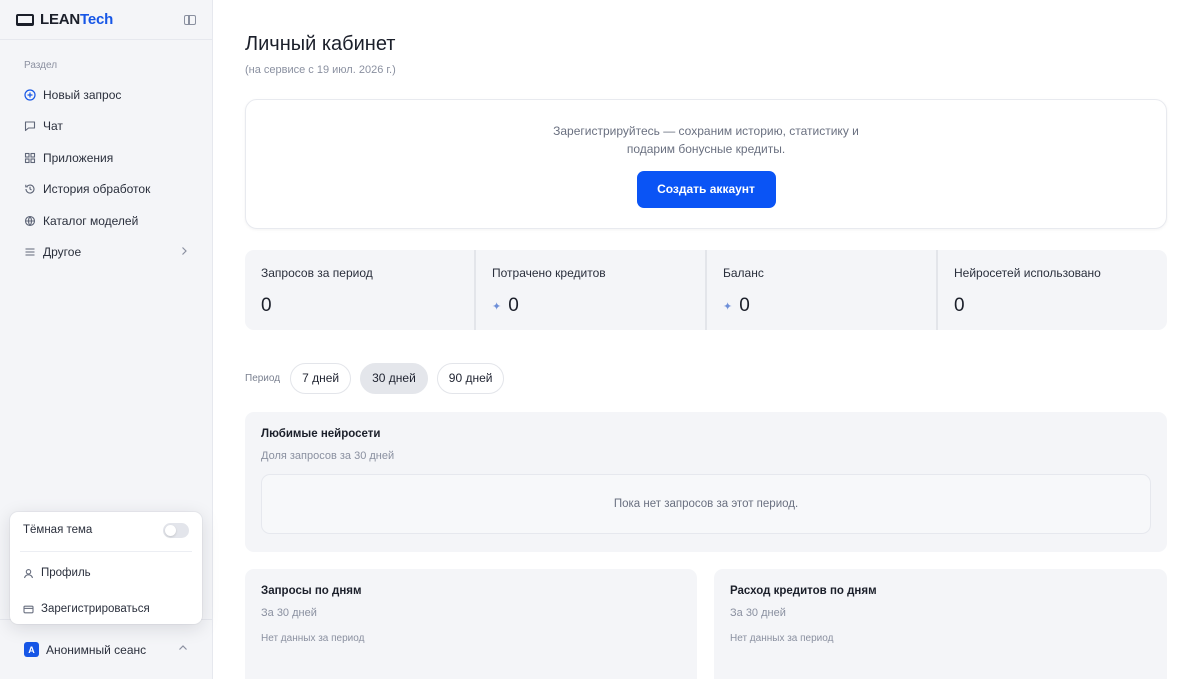  I want to click on brand-logo-text: LEANTech, so click(76, 19).